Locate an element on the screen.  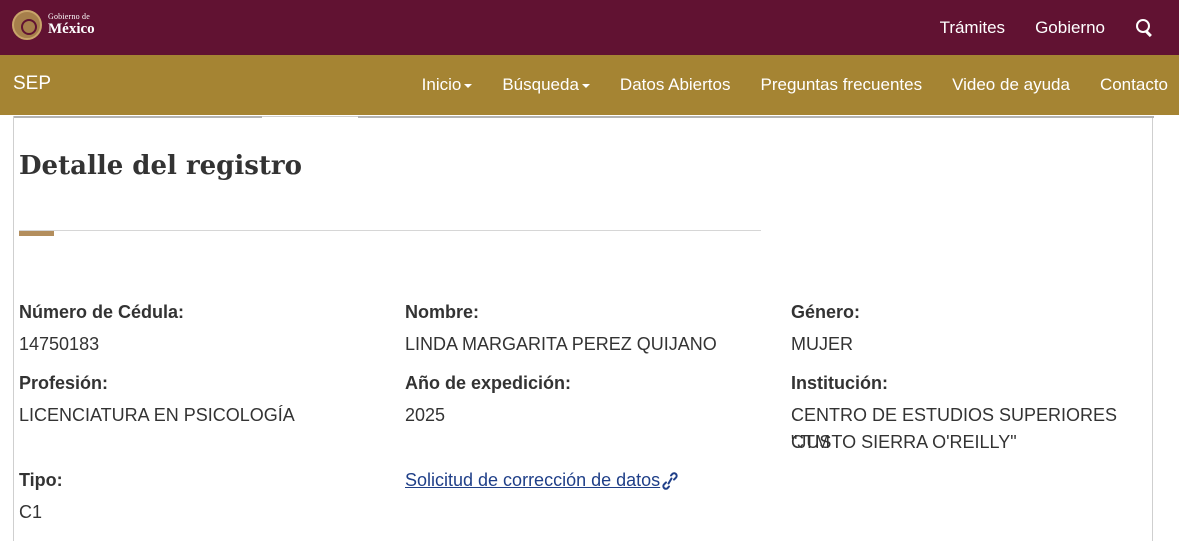
coat-of-arms-icon is located at coordinates (27, 25).